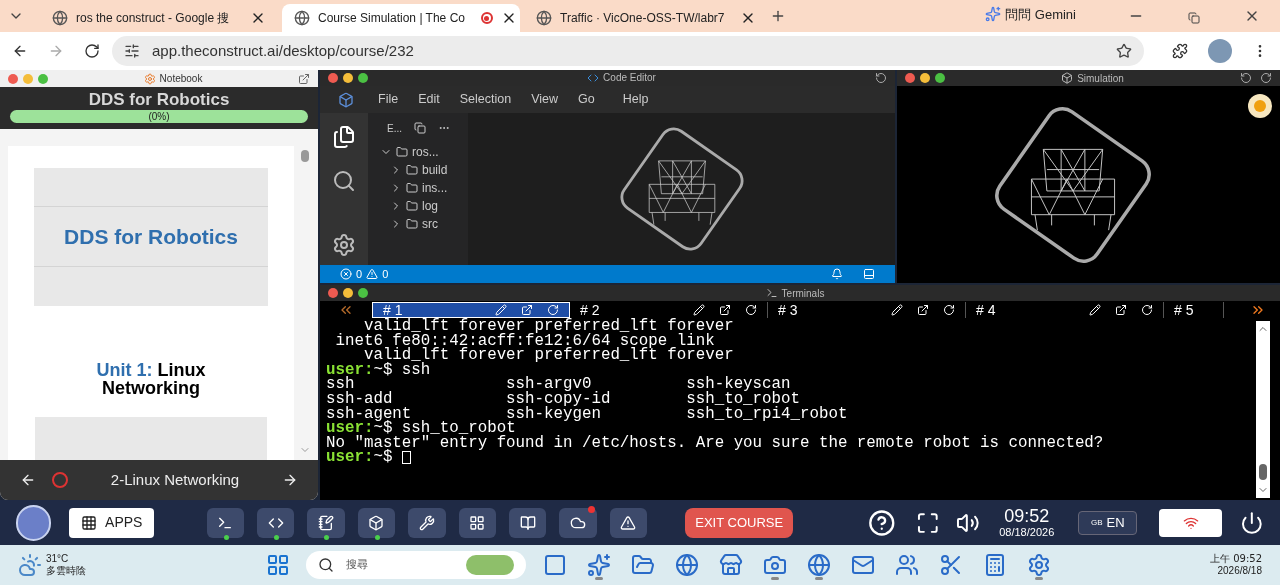 Image resolution: width=1280 pixels, height=585 pixels. Describe the element at coordinates (430, 207) in the screenshot. I see `folder-name: log` at that location.